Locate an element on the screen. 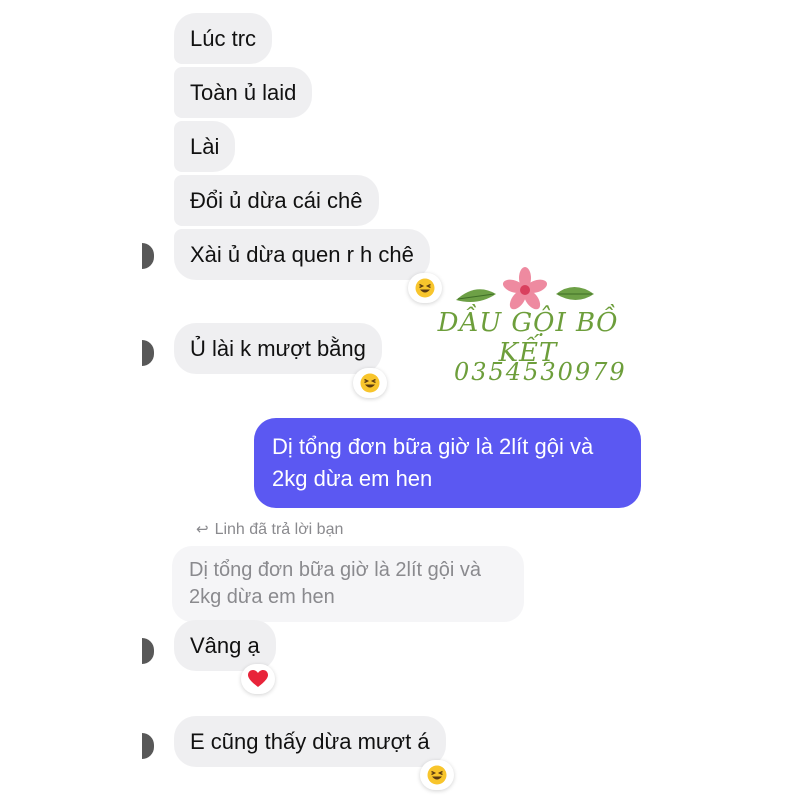 The width and height of the screenshot is (800, 800). message-bubble: Toàn ủ laid is located at coordinates (243, 92).